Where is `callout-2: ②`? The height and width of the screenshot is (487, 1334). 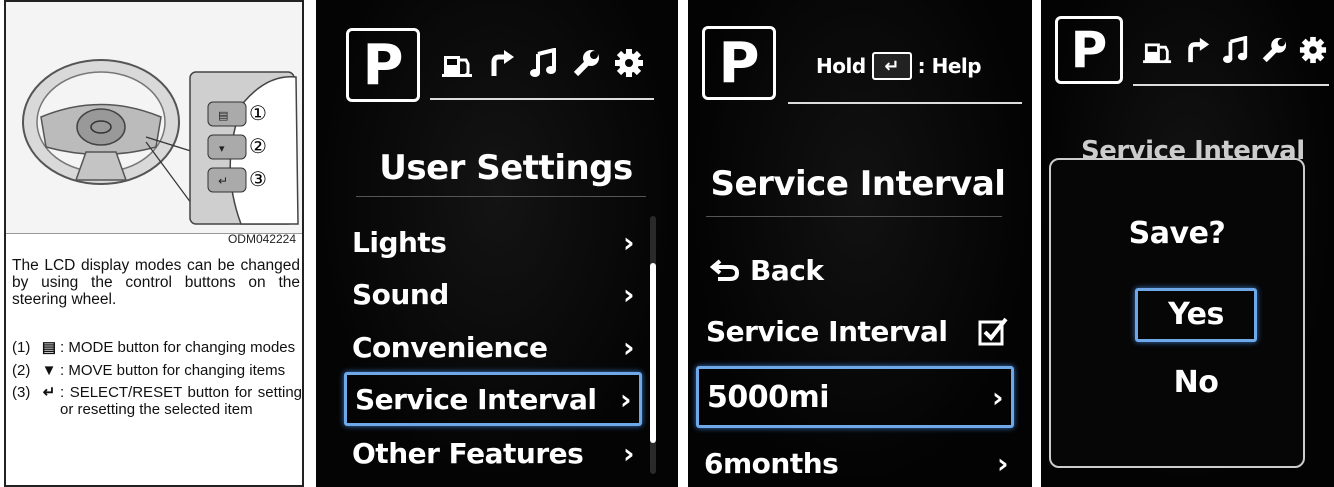 callout-2: ② is located at coordinates (258, 147).